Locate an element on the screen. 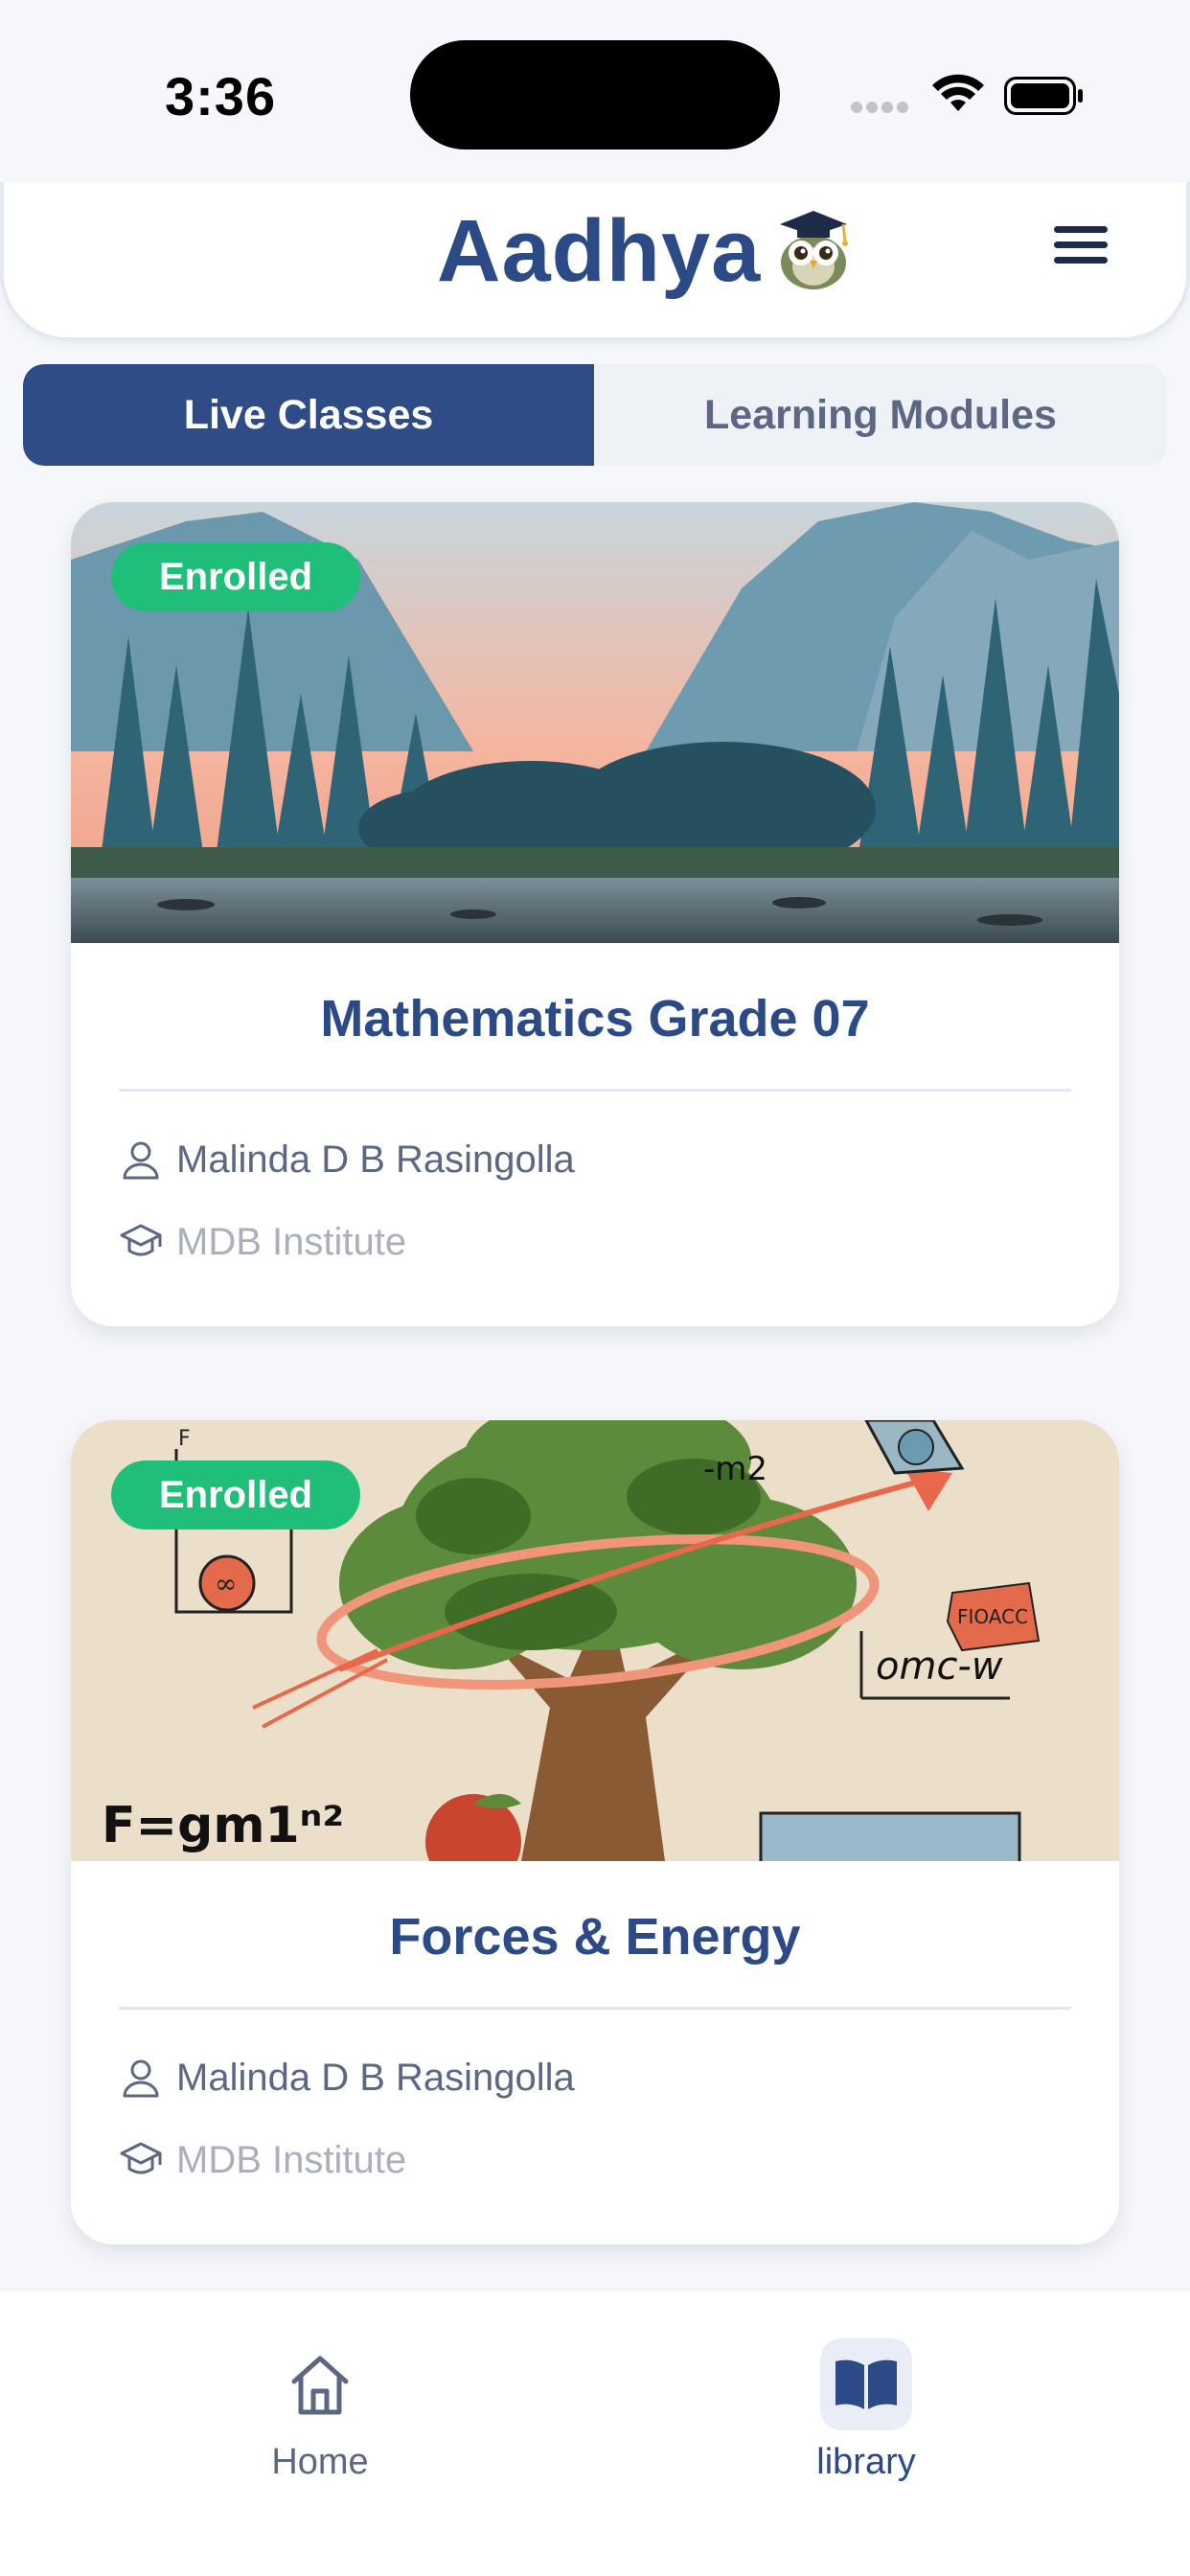  open-book-icon is located at coordinates (866, 2384).